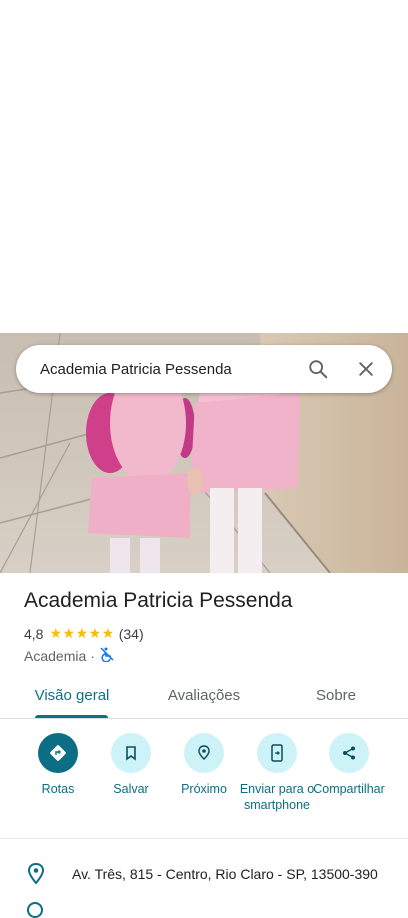  Describe the element at coordinates (36, 874) in the screenshot. I see `location-pin-icon` at that location.